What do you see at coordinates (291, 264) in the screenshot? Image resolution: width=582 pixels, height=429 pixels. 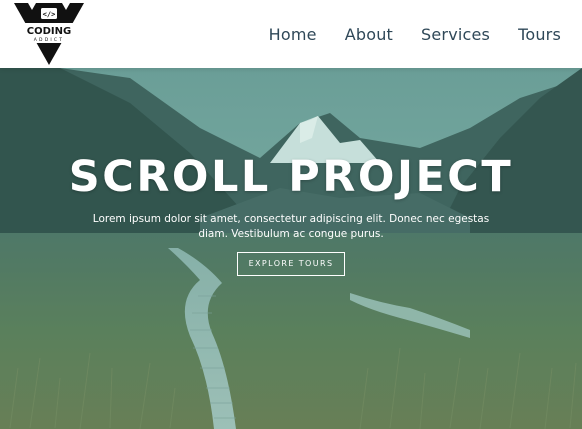 I see `explore-tours-button: EXPLORE TOURS` at bounding box center [291, 264].